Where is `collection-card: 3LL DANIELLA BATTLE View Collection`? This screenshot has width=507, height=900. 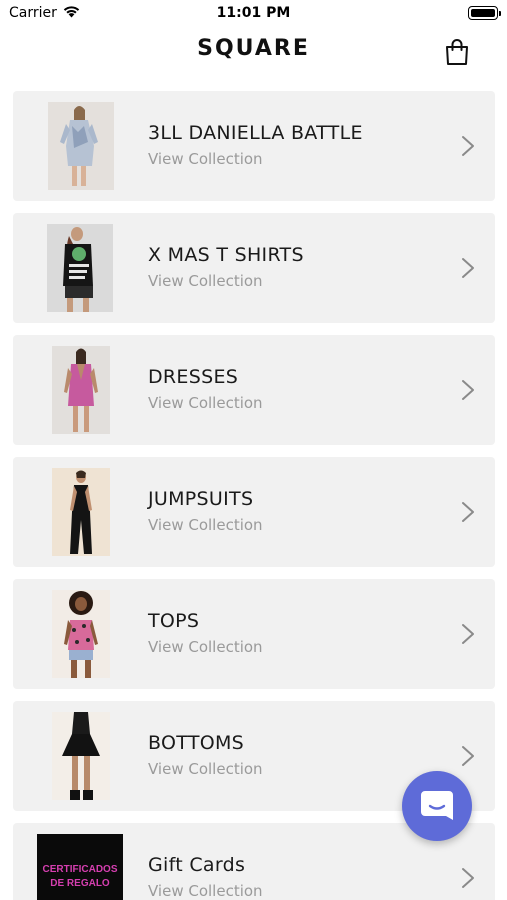
collection-card: 3LL DANIELLA BATTLE View Collection is located at coordinates (254, 146).